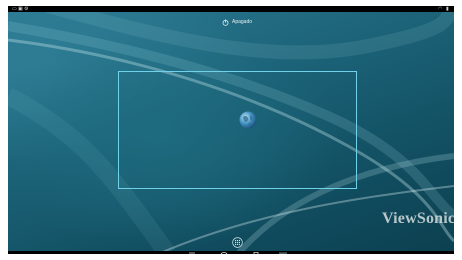 This screenshot has width=462, height=260. Describe the element at coordinates (418, 218) in the screenshot. I see `brand-logo: ViewSonic` at that location.